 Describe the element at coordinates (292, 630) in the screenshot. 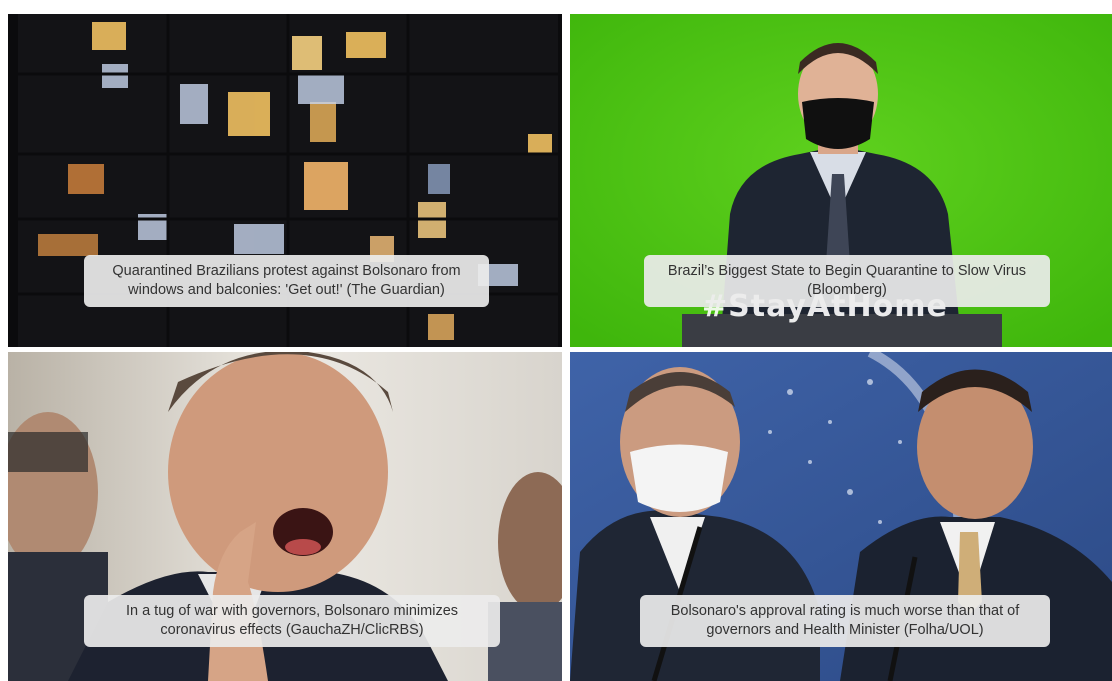

I see `caption-line-2: coronavirus effects (GauchaZH/ClicRBS)` at that location.